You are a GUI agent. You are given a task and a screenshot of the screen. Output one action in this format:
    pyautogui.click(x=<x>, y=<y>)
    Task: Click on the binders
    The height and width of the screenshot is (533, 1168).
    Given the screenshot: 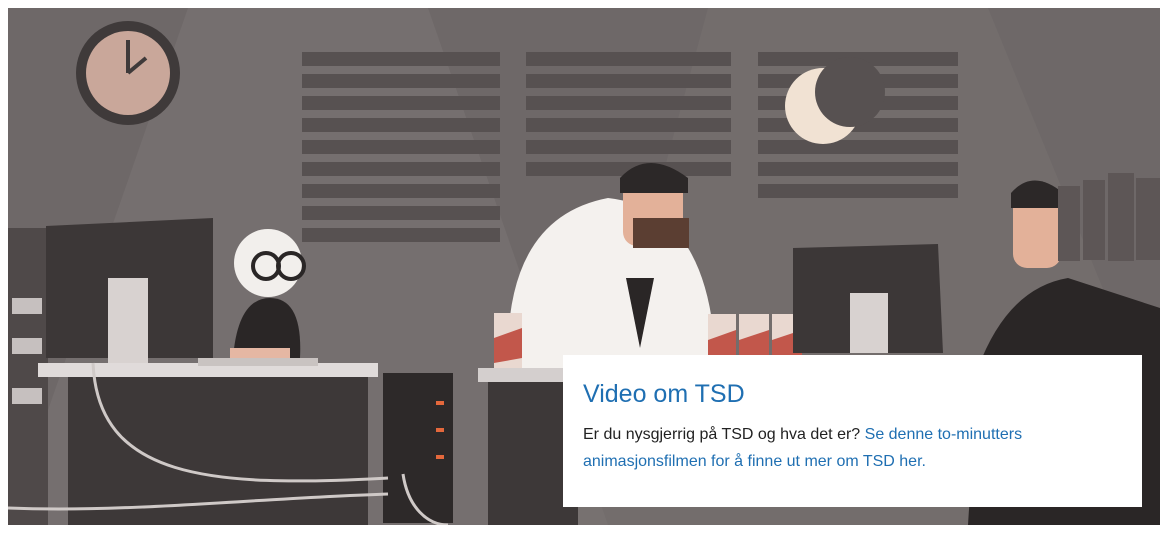 What is the action you would take?
    pyautogui.click(x=1109, y=217)
    